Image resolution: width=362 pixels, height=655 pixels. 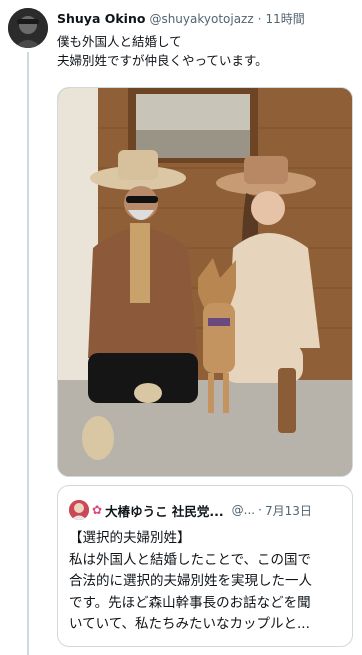 What do you see at coordinates (205, 51) in the screenshot?
I see `tweet-text: 僕も外国人と結婚して 夫婦別姓ですが仲良くやっています。` at bounding box center [205, 51].